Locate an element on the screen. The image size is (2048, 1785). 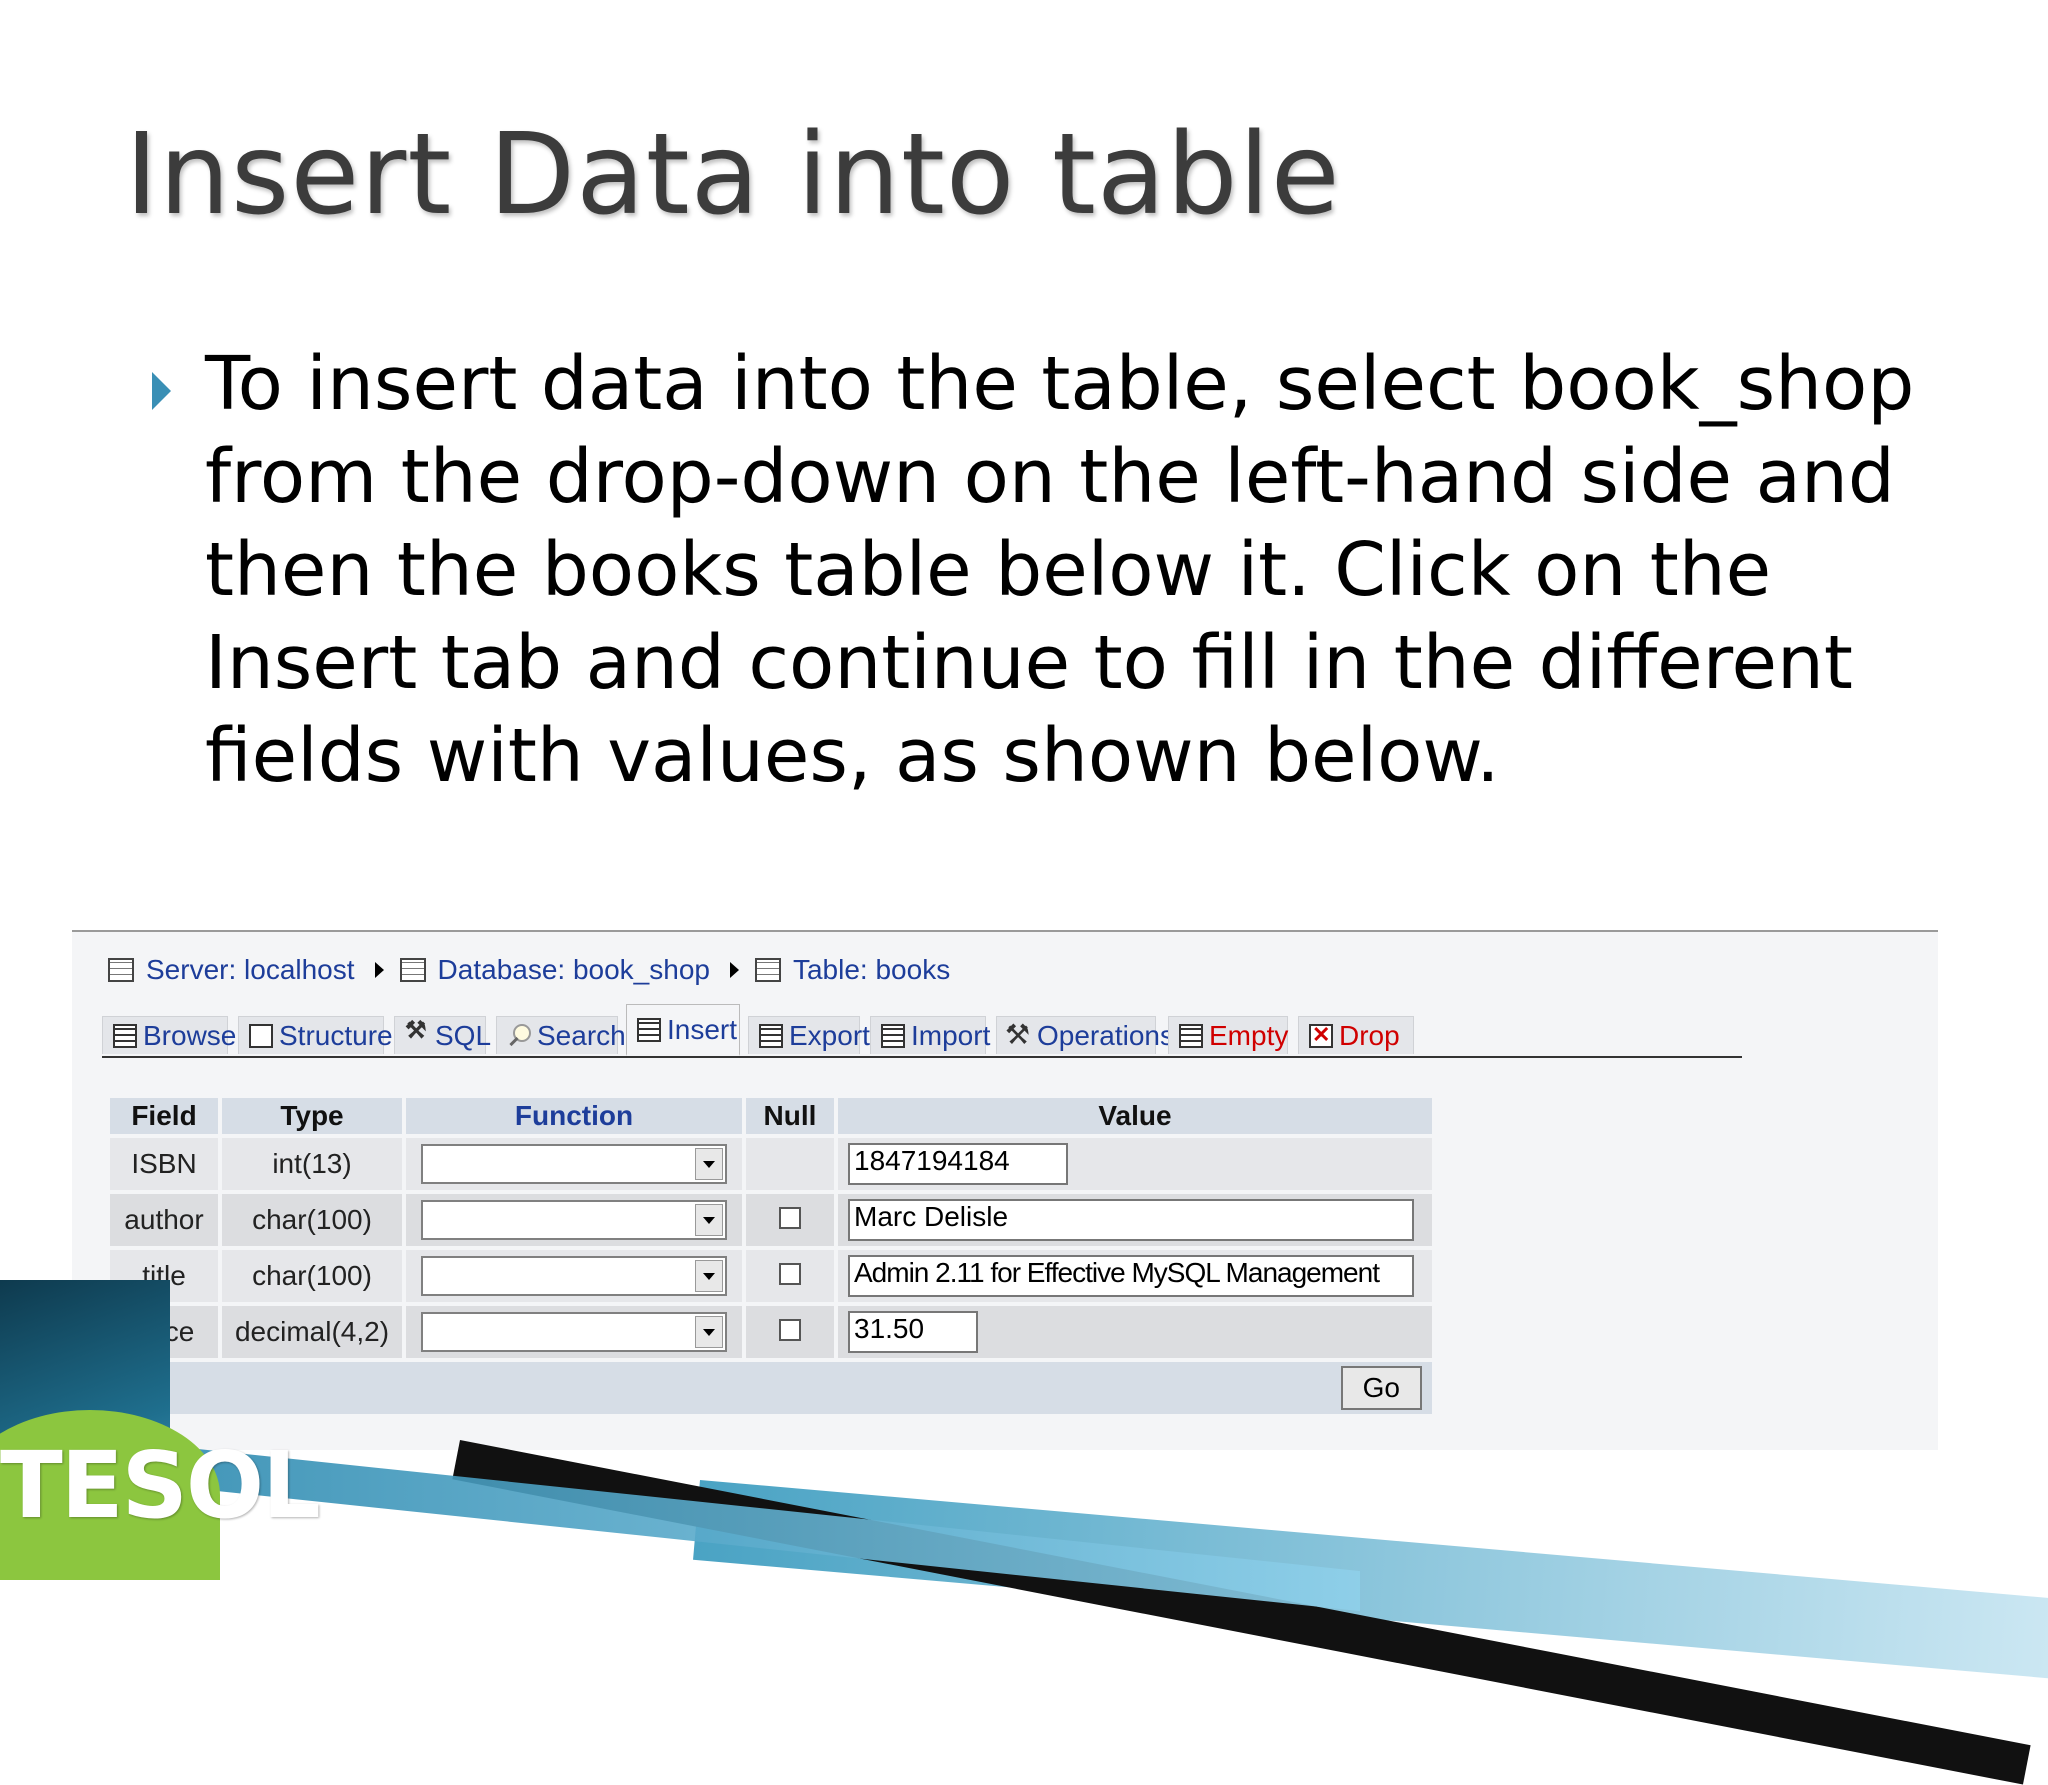
database-icon is located at coordinates (412, 970).